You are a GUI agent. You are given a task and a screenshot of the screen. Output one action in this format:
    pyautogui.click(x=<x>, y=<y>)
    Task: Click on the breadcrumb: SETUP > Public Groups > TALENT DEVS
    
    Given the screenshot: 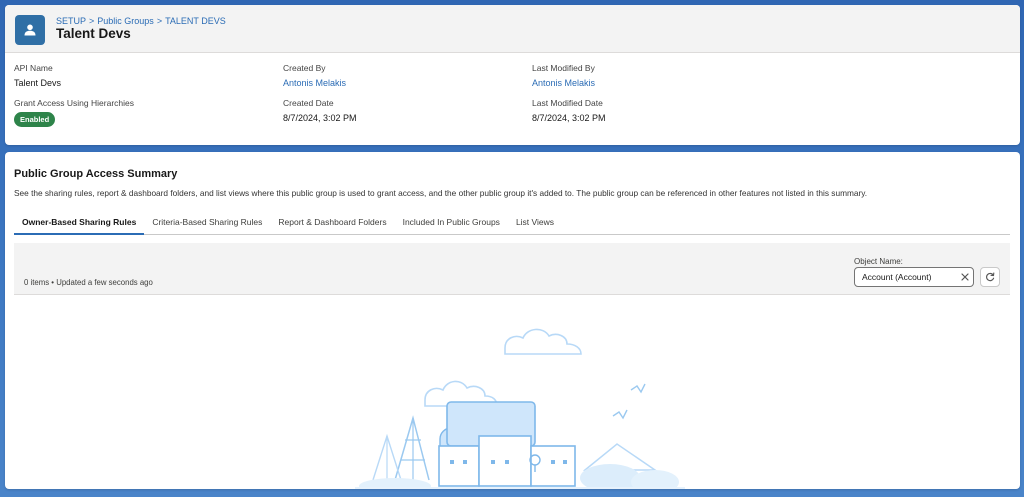 What is the action you would take?
    pyautogui.click(x=141, y=21)
    